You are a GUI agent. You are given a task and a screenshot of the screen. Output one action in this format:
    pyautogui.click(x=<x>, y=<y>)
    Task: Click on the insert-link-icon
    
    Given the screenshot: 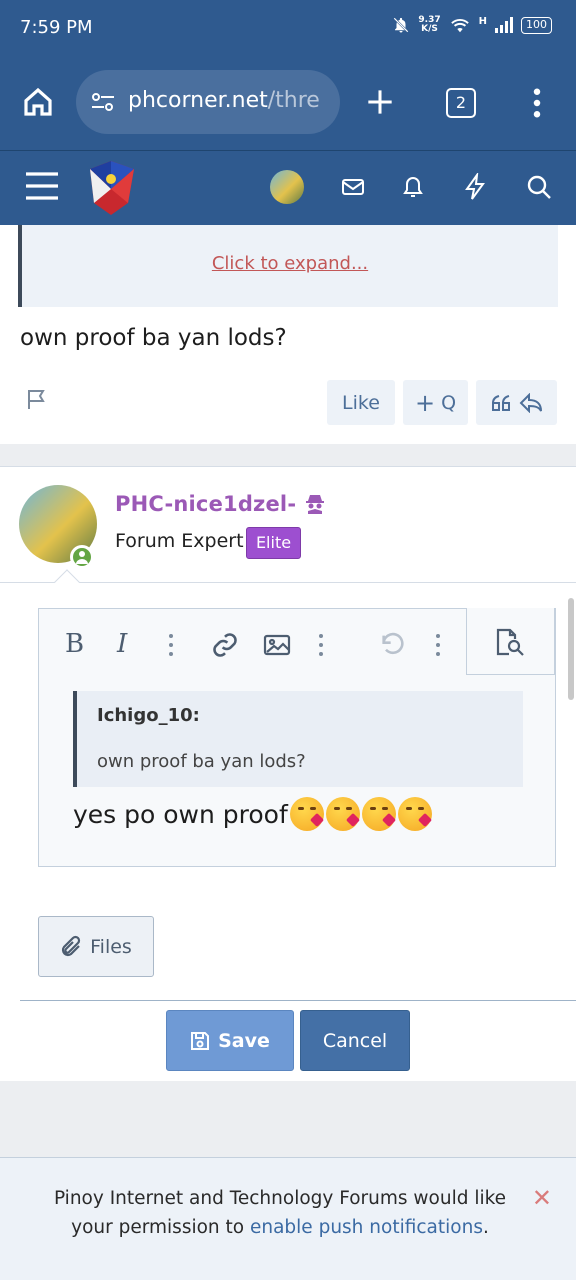 What is the action you would take?
    pyautogui.click(x=225, y=645)
    